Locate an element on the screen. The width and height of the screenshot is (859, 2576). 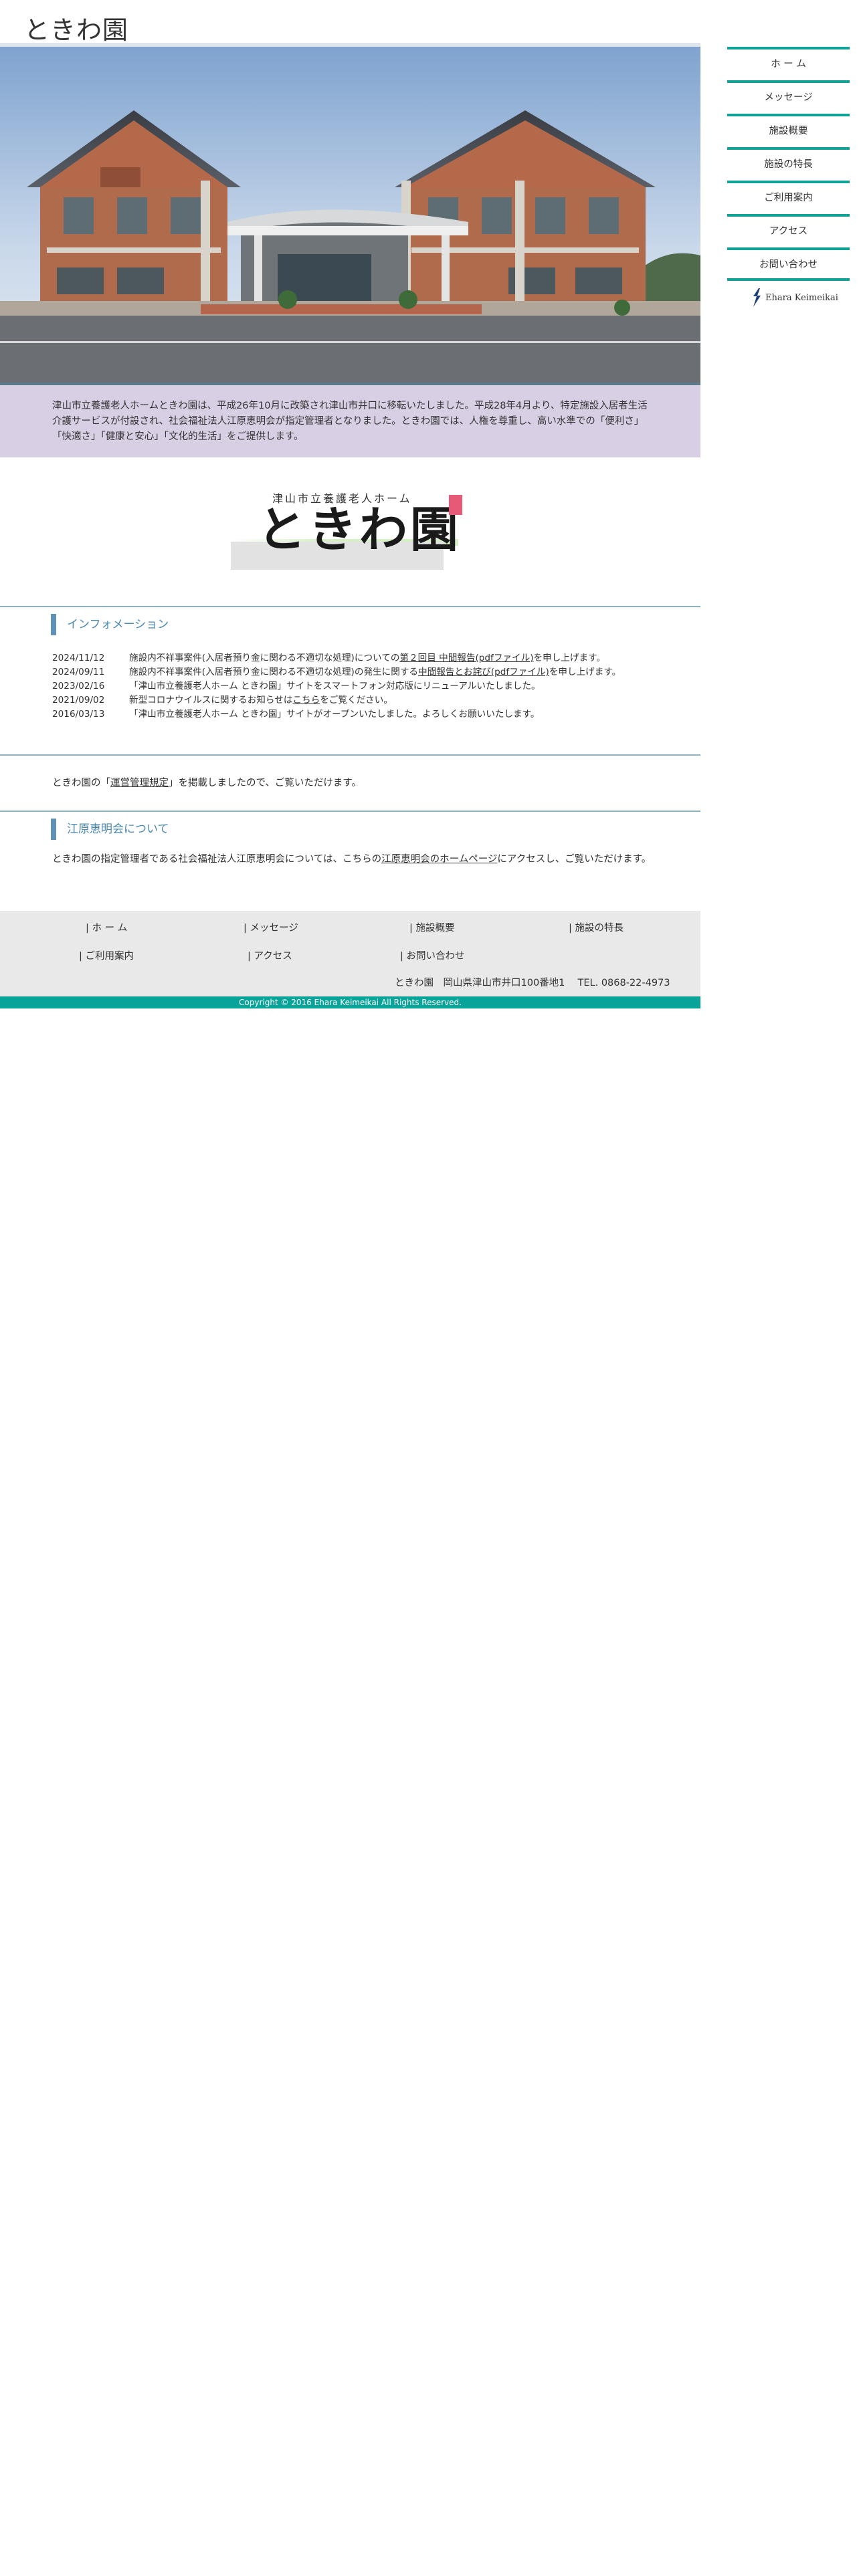
logo-pink-mark is located at coordinates (455, 505).